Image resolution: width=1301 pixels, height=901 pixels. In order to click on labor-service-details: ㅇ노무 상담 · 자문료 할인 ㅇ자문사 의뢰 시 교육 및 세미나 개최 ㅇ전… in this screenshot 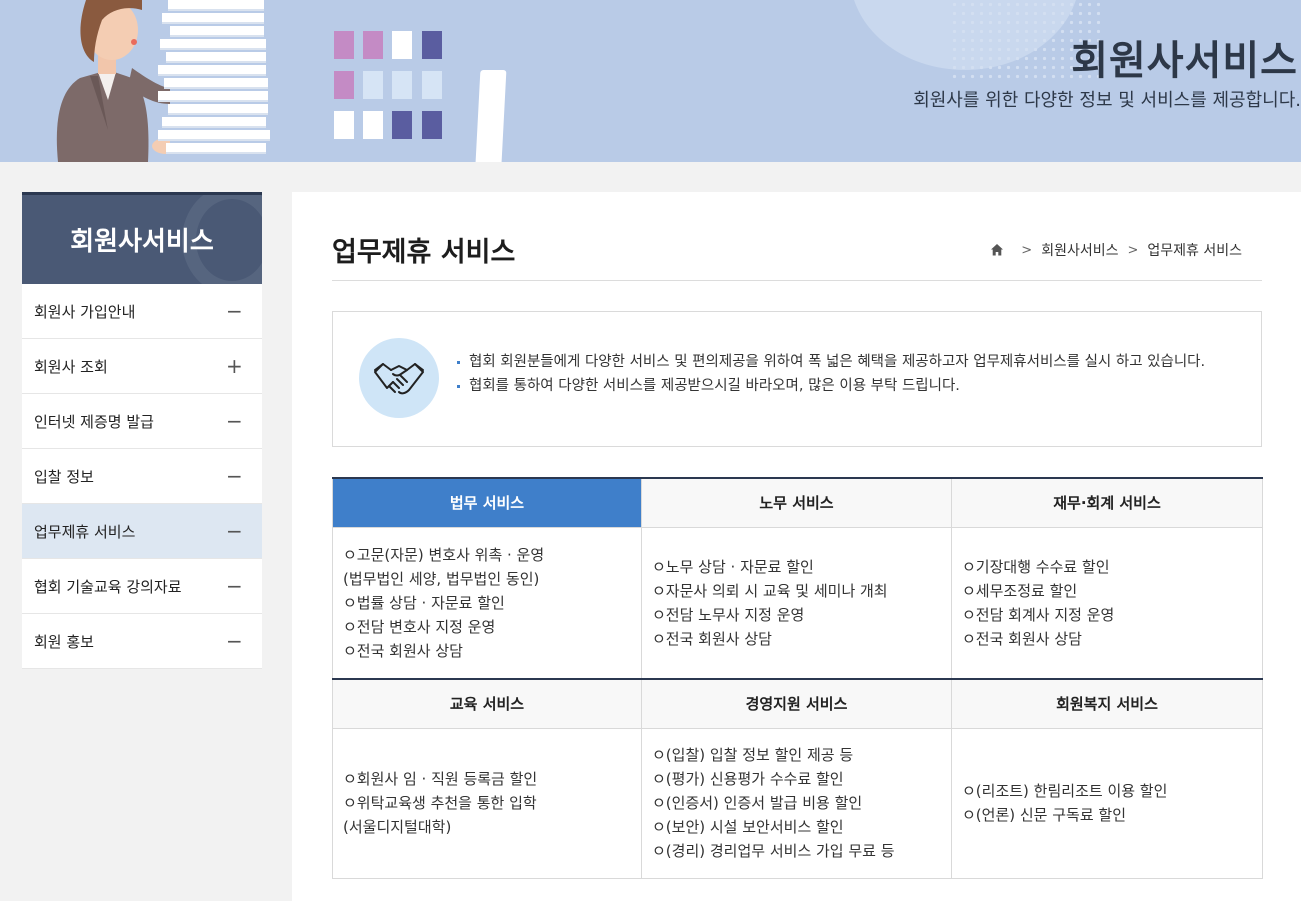, I will do `click(796, 603)`.